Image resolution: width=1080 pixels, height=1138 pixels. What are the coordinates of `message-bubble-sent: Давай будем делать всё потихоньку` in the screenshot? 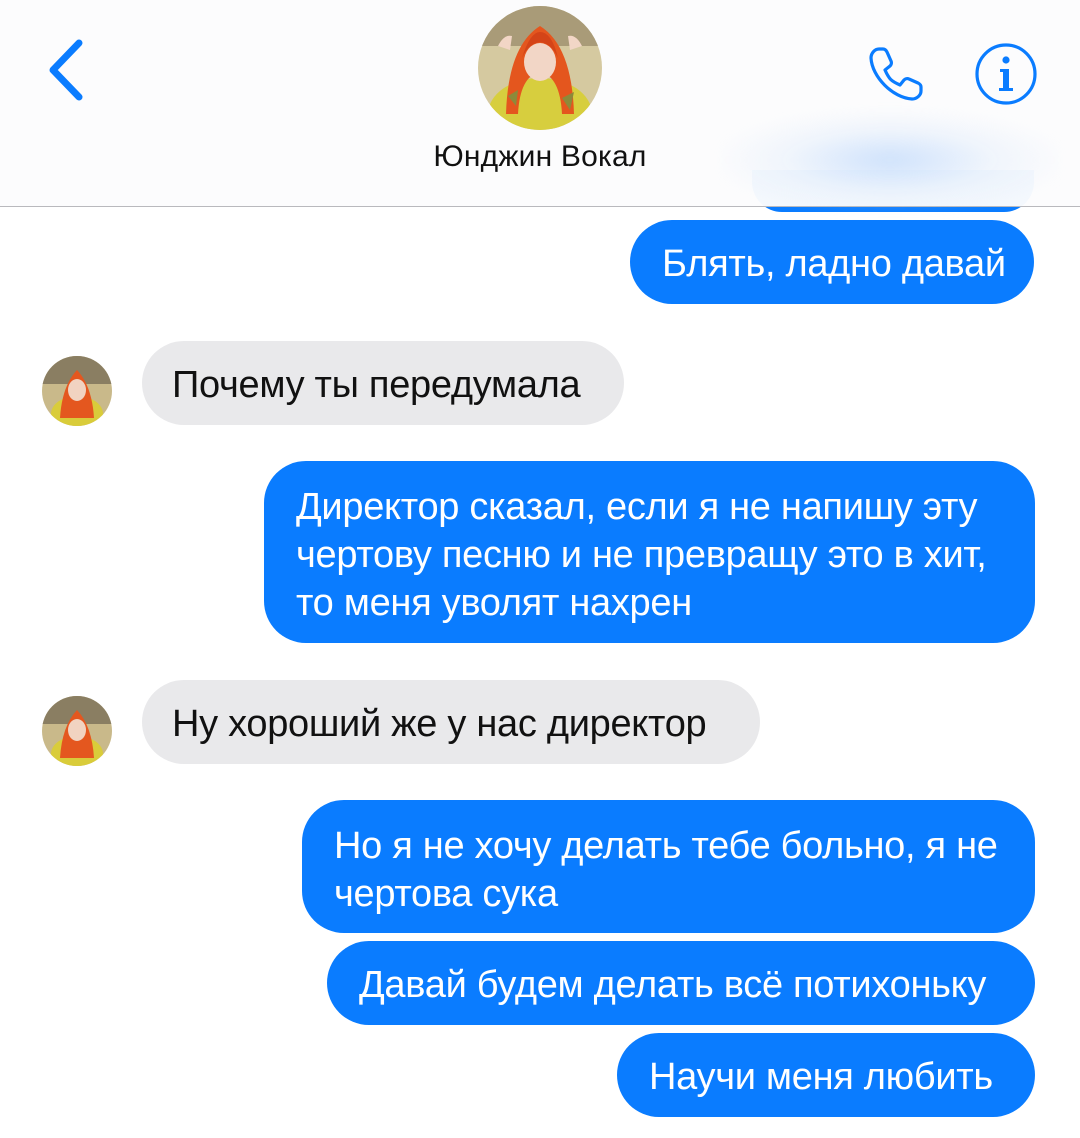 It's located at (681, 983).